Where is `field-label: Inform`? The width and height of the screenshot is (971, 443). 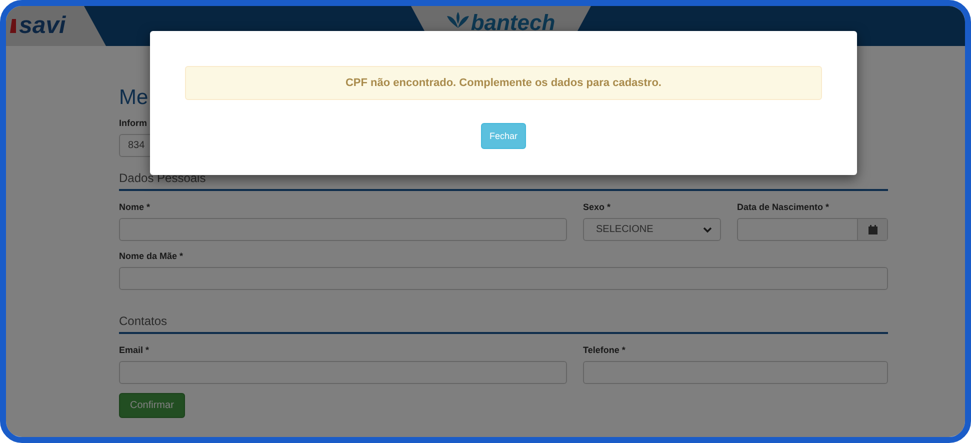 field-label: Inform is located at coordinates (133, 123).